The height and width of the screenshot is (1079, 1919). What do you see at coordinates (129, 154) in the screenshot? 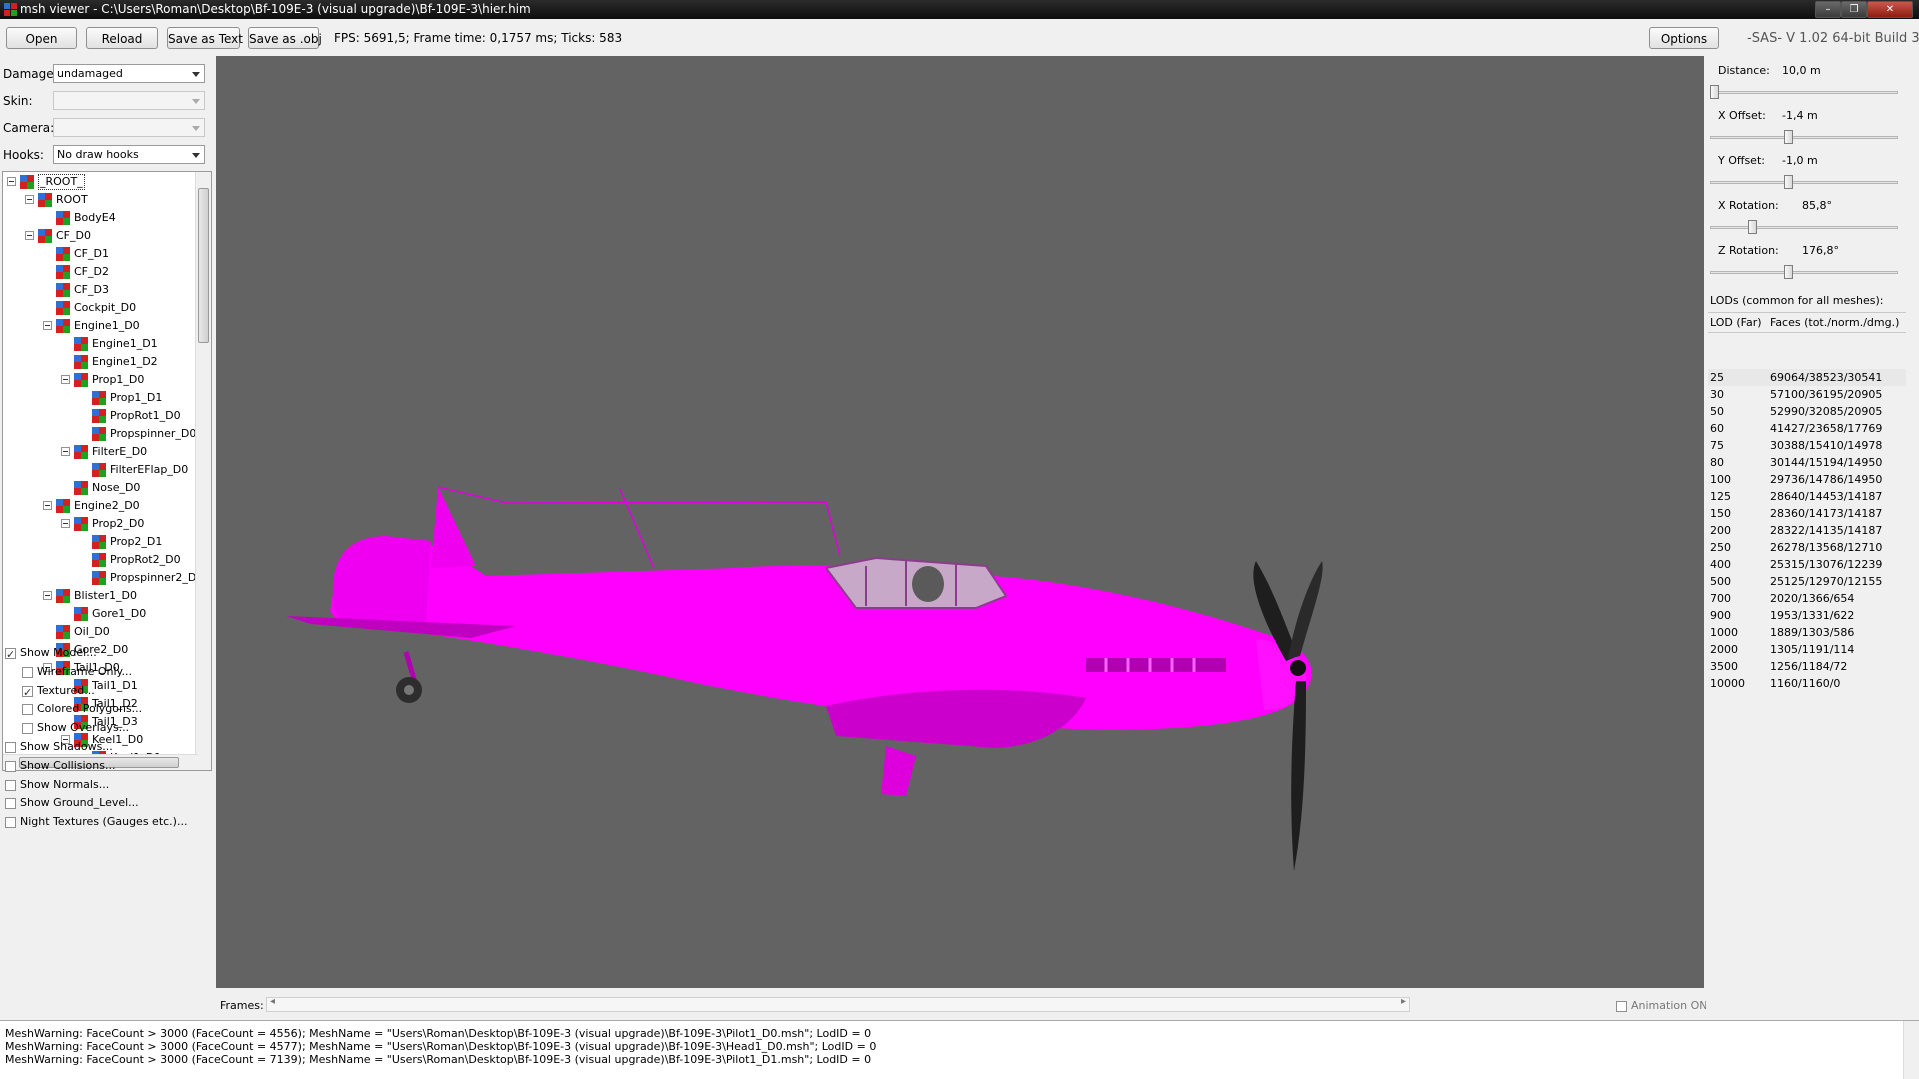
I see `hooks-select: No draw hooks` at bounding box center [129, 154].